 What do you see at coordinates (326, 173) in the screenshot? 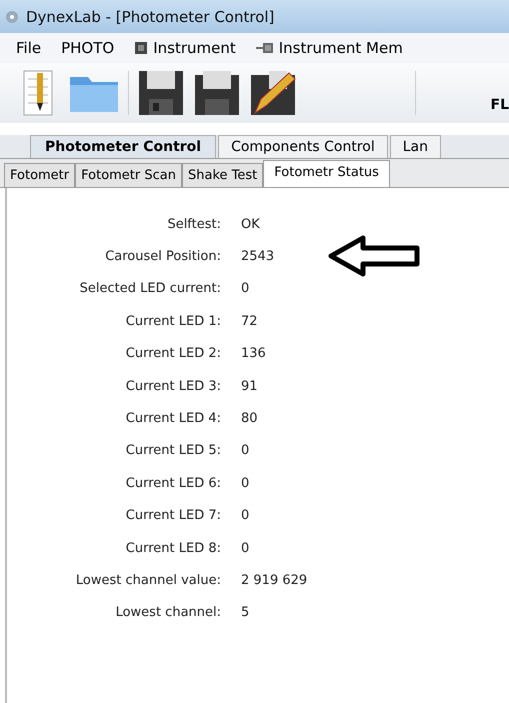
I see `tab: Fotometr Status` at bounding box center [326, 173].